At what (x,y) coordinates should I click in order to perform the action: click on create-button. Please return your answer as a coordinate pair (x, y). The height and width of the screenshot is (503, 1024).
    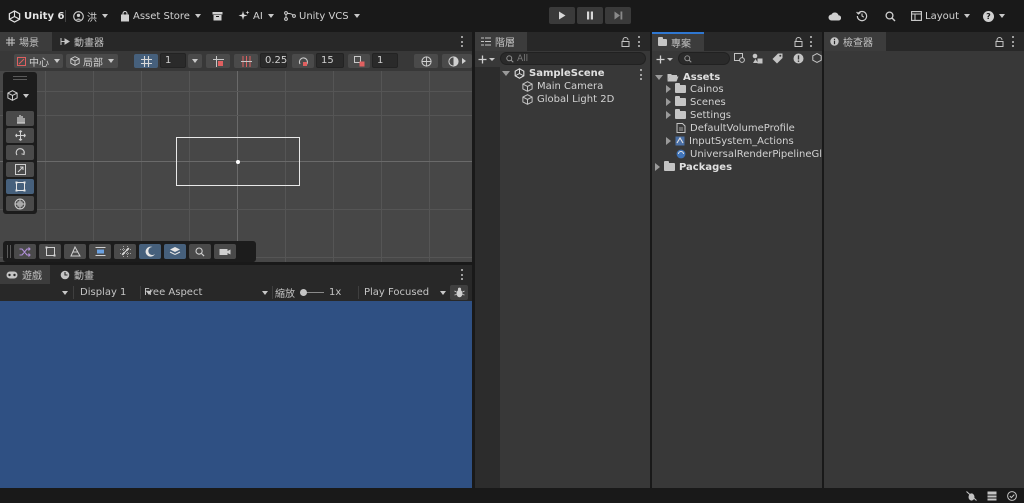
    Looking at the image, I should click on (486, 59).